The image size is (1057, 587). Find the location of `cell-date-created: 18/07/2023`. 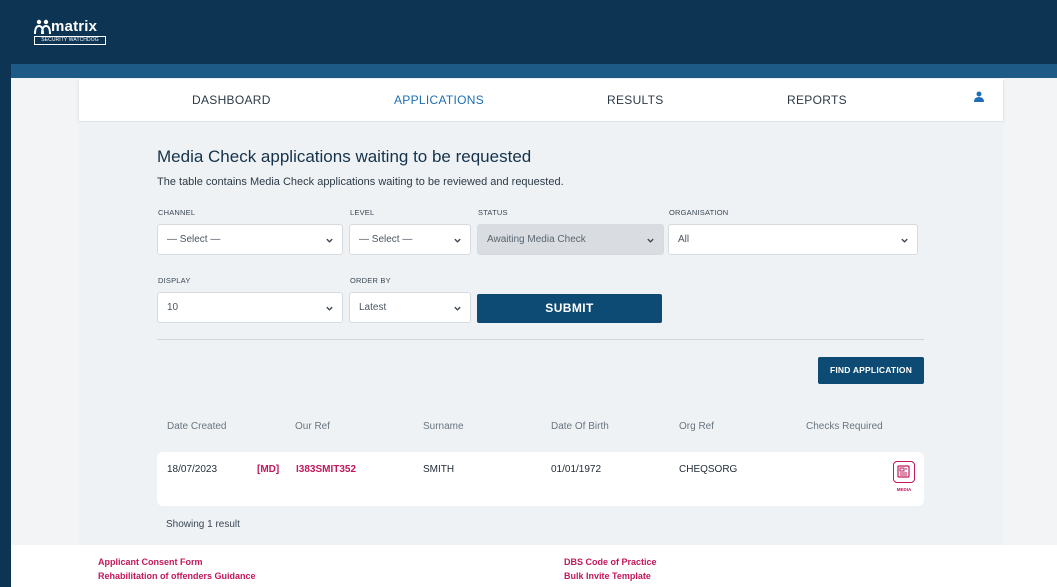

cell-date-created: 18/07/2023 is located at coordinates (192, 469).